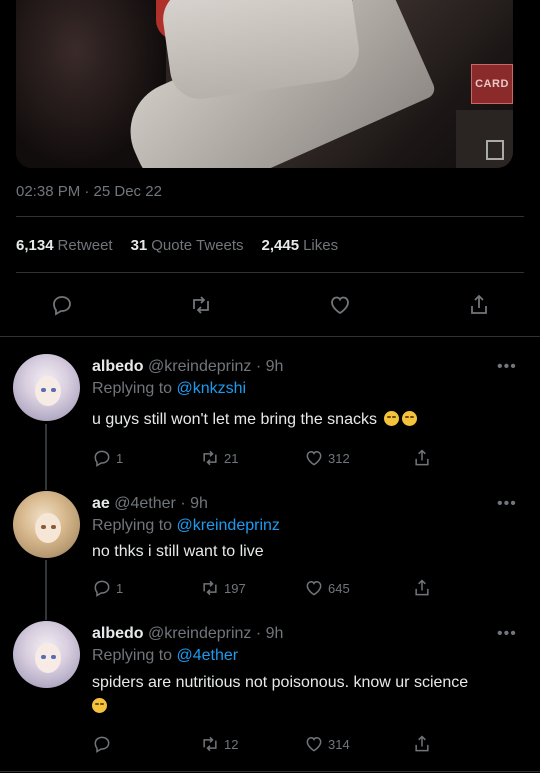 This screenshot has height=773, width=540. Describe the element at coordinates (495, 150) in the screenshot. I see `photo-panel-box` at that location.